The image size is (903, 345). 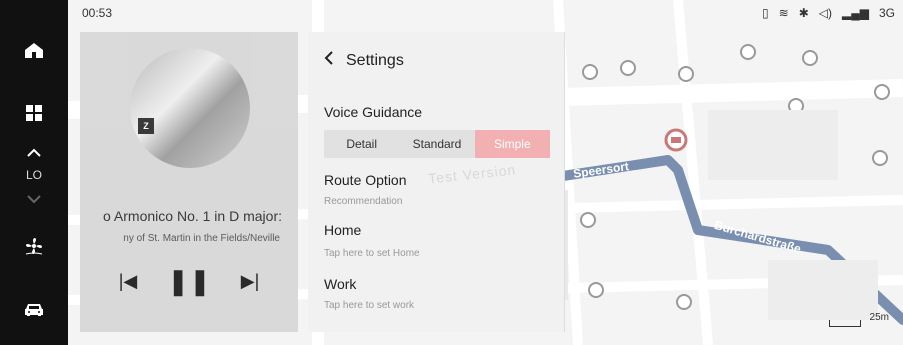 What do you see at coordinates (340, 284) in the screenshot?
I see `work-label: Work` at bounding box center [340, 284].